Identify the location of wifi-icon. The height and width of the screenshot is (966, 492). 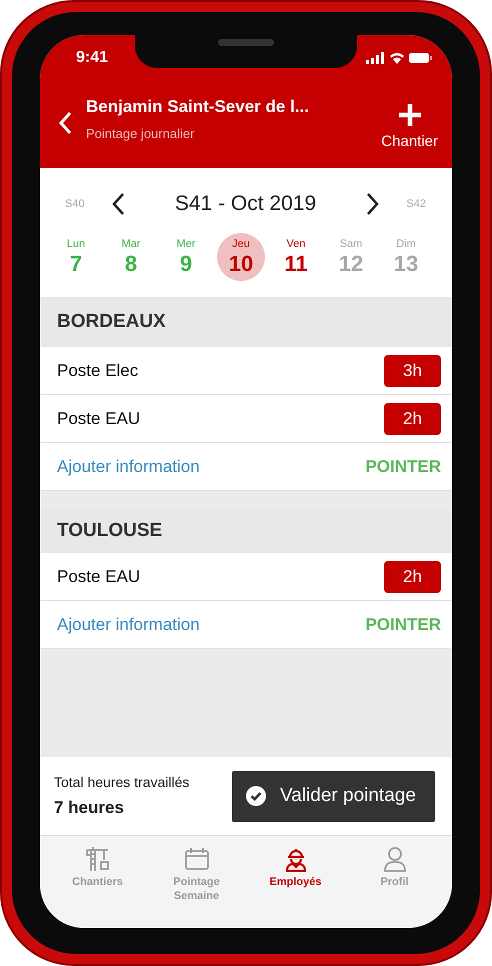
(397, 58).